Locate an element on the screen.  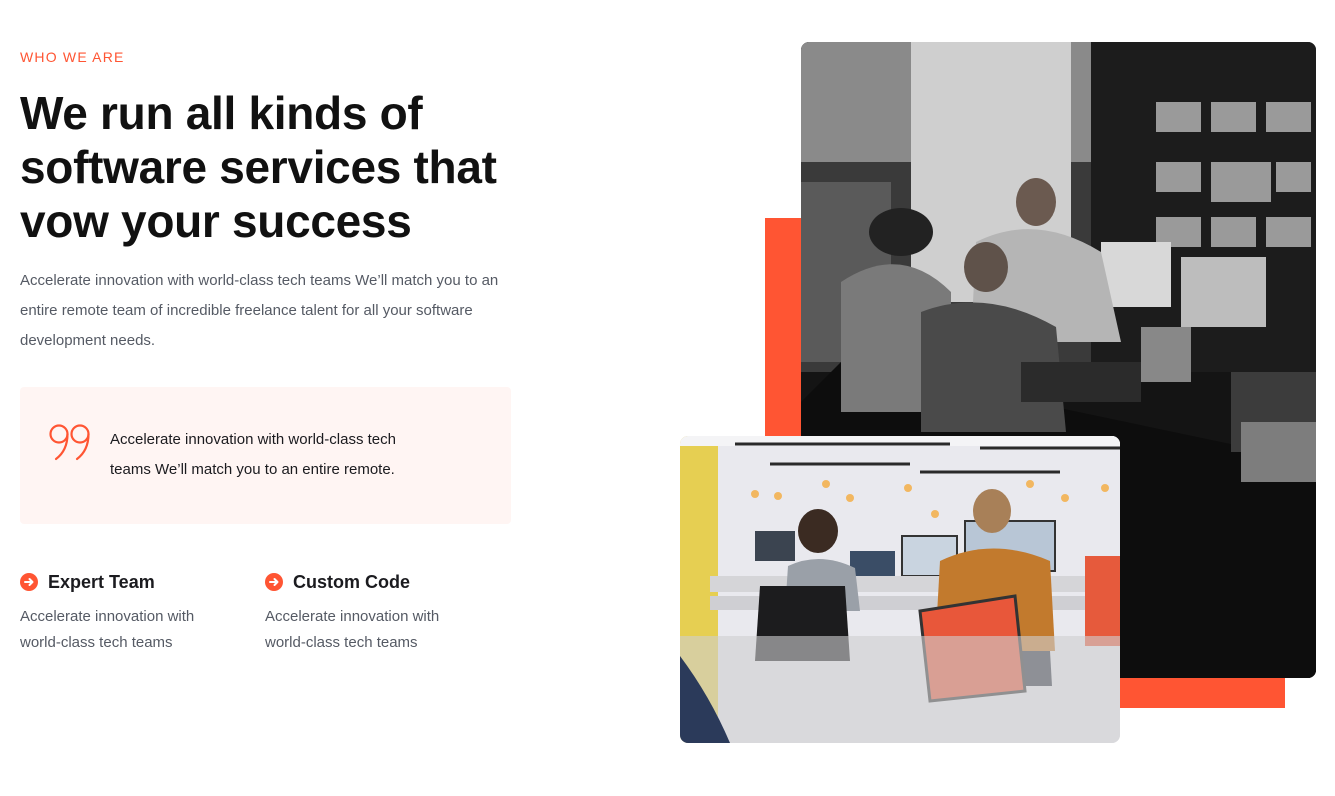
accent-block-bottom is located at coordinates (1201, 692).